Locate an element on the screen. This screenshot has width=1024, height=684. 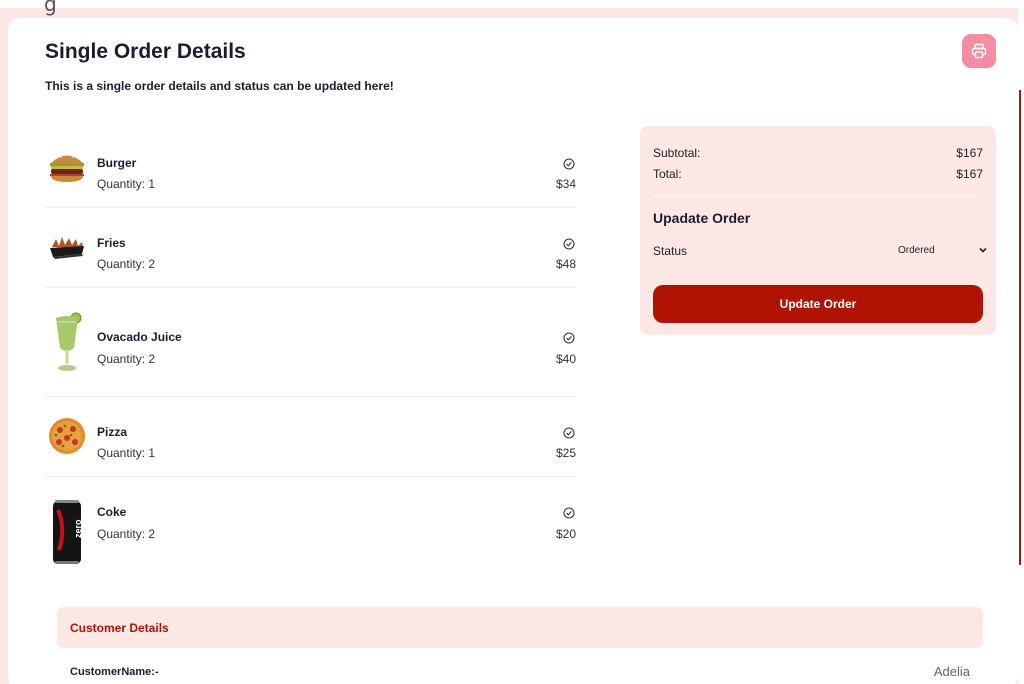
print-button is located at coordinates (979, 51).